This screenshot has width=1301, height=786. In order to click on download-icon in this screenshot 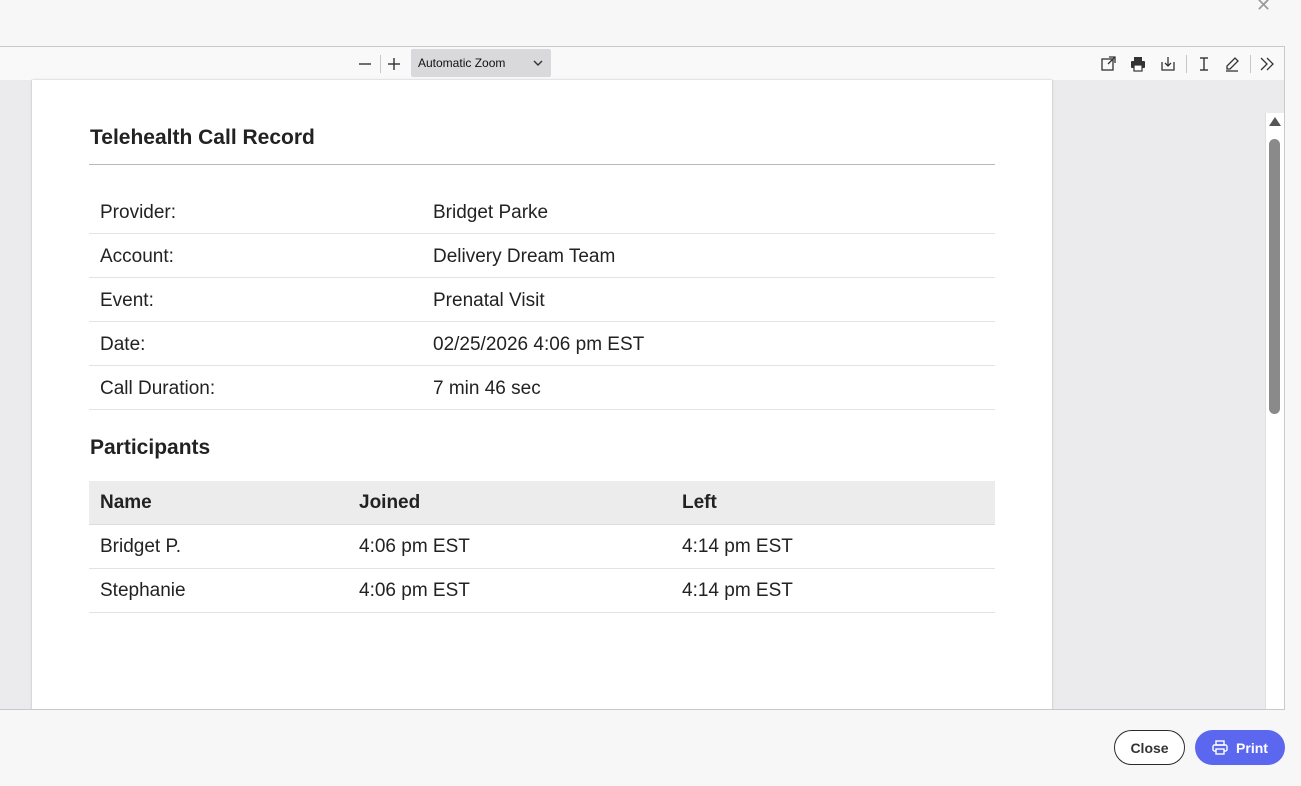, I will do `click(1168, 64)`.